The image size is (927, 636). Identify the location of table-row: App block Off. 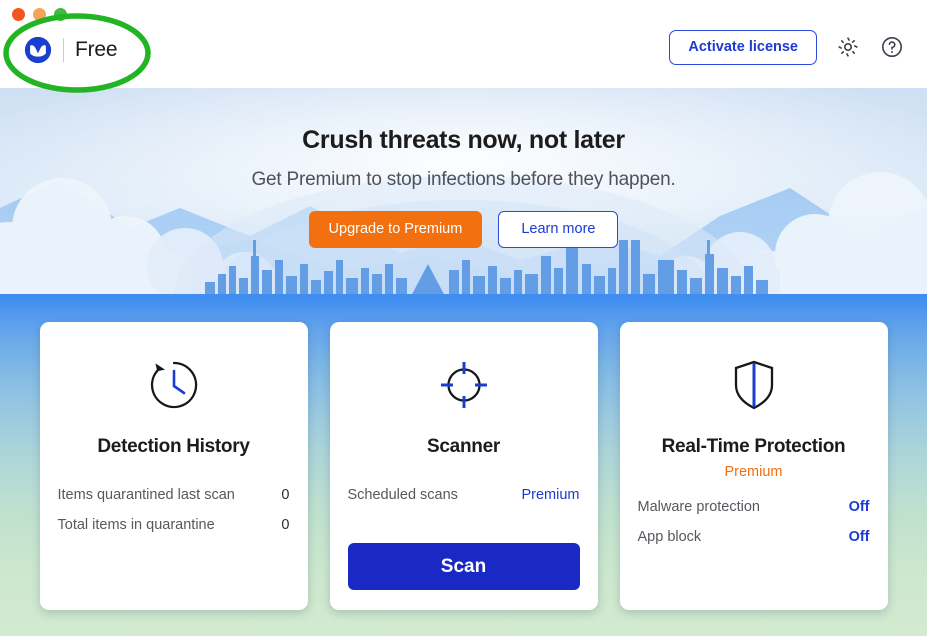
(754, 537).